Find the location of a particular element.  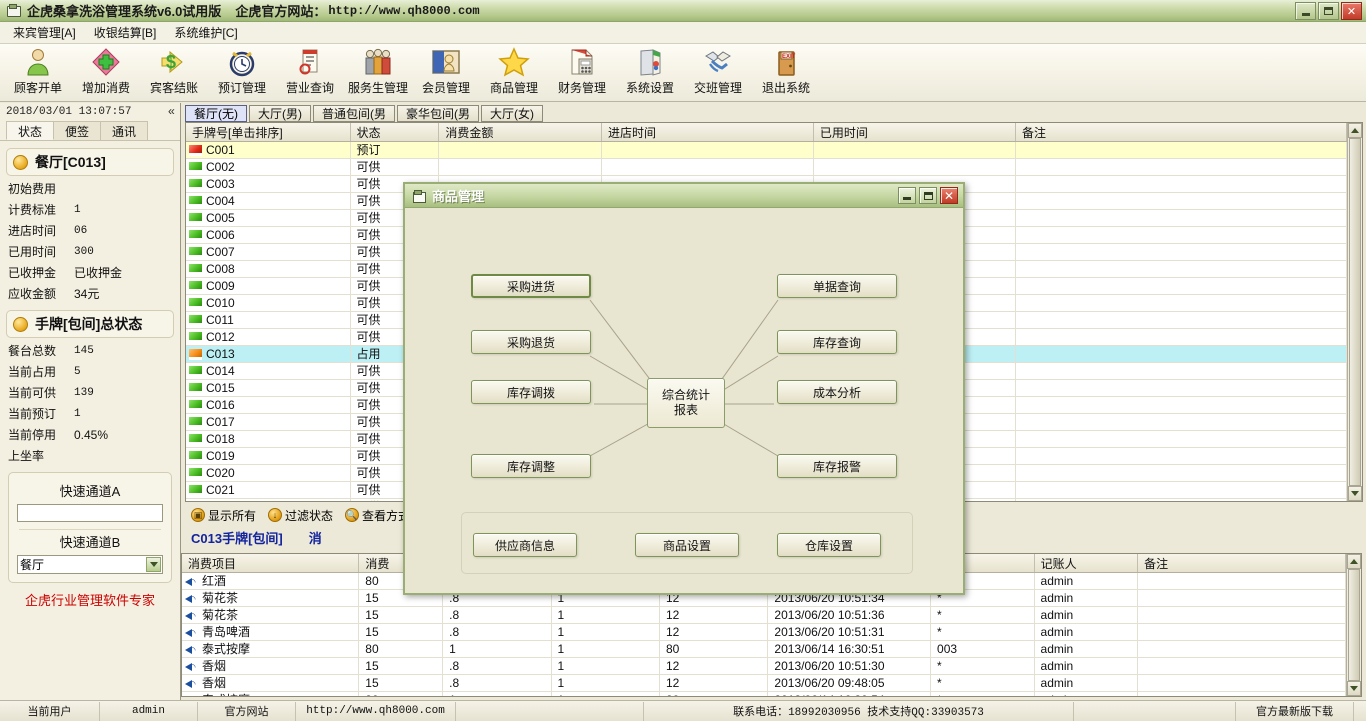

room-col-header-0: 手牌号[单击排序] is located at coordinates (268, 132).